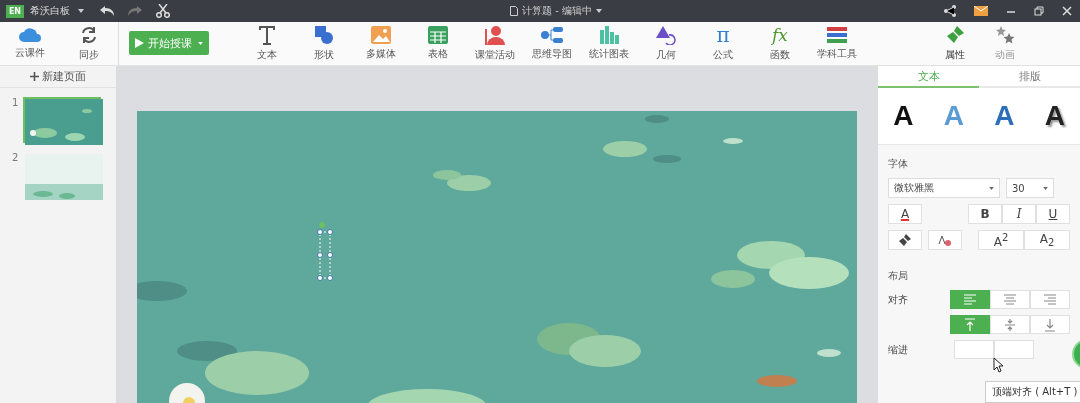  Describe the element at coordinates (905, 214) in the screenshot. I see `font-color-button: A` at that location.